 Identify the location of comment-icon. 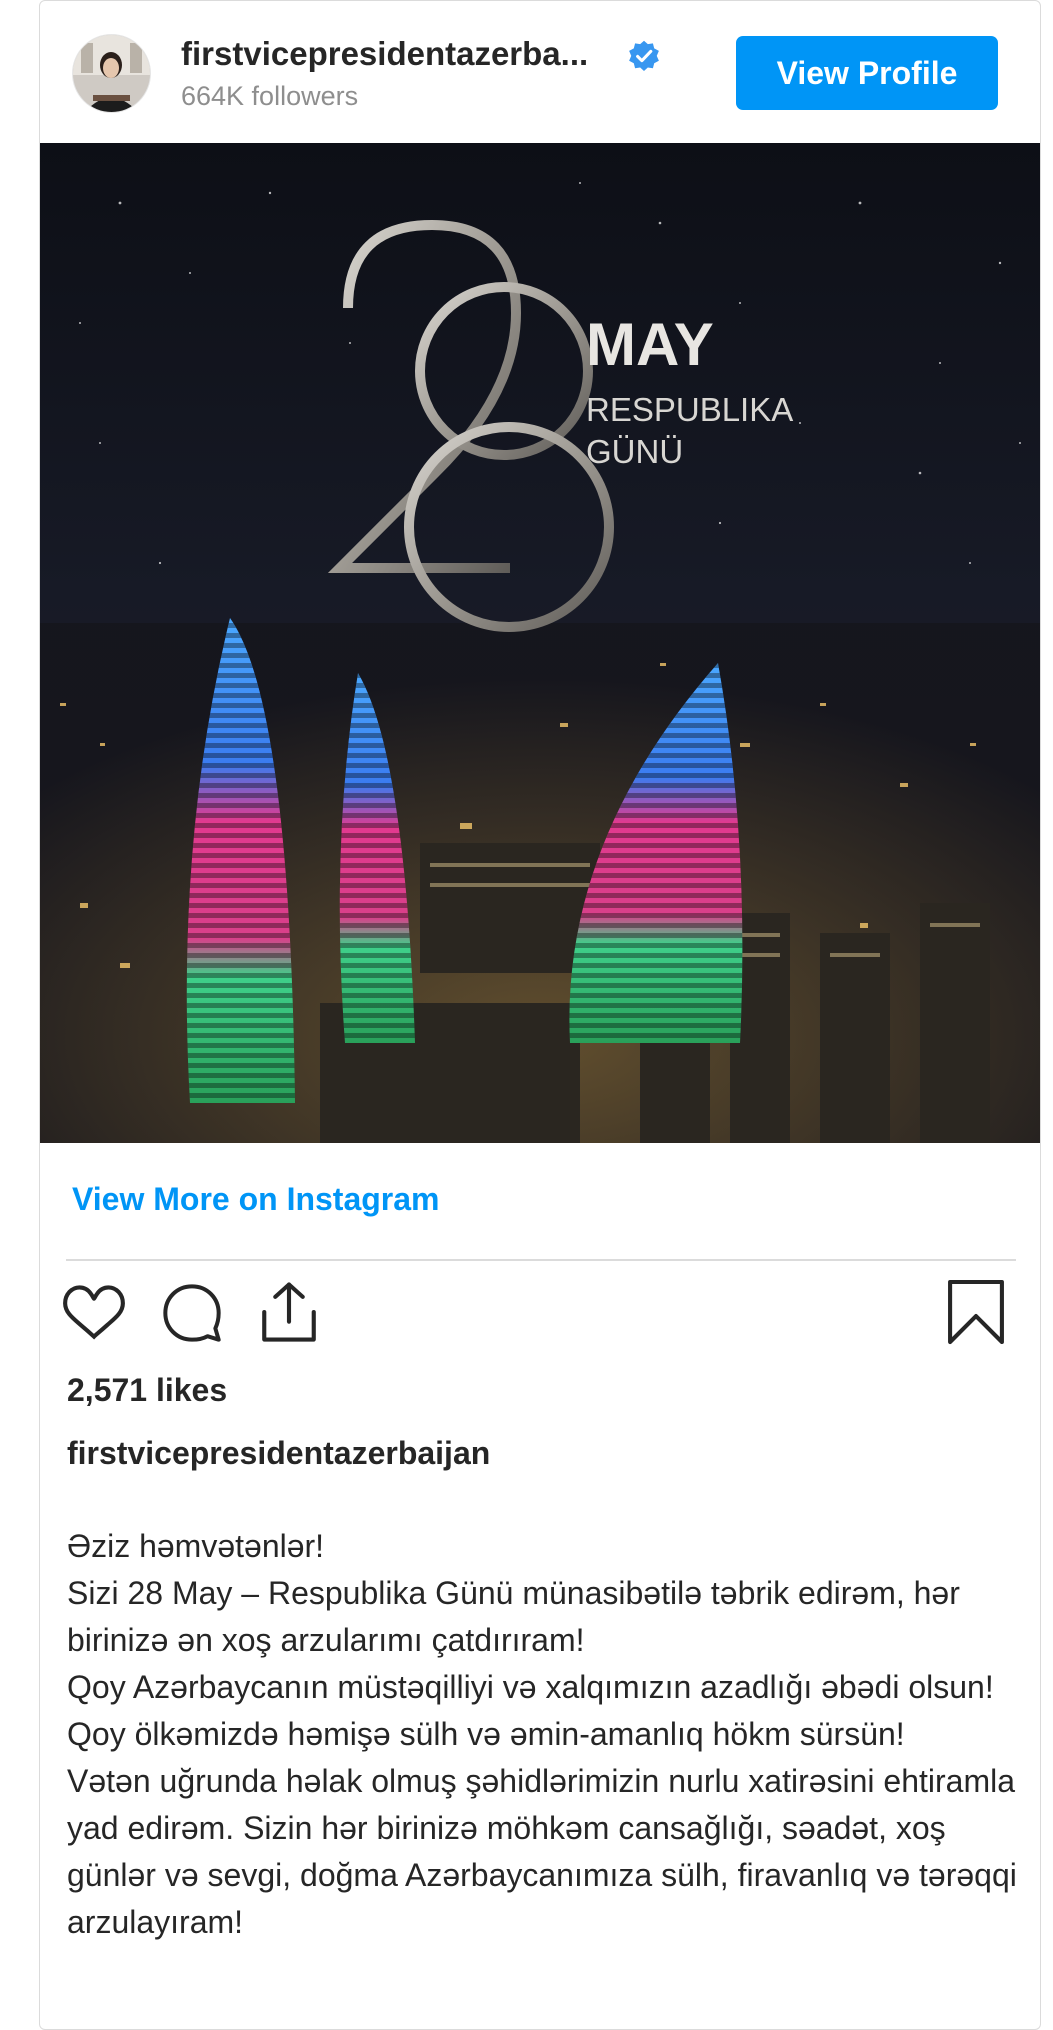
(192, 1313).